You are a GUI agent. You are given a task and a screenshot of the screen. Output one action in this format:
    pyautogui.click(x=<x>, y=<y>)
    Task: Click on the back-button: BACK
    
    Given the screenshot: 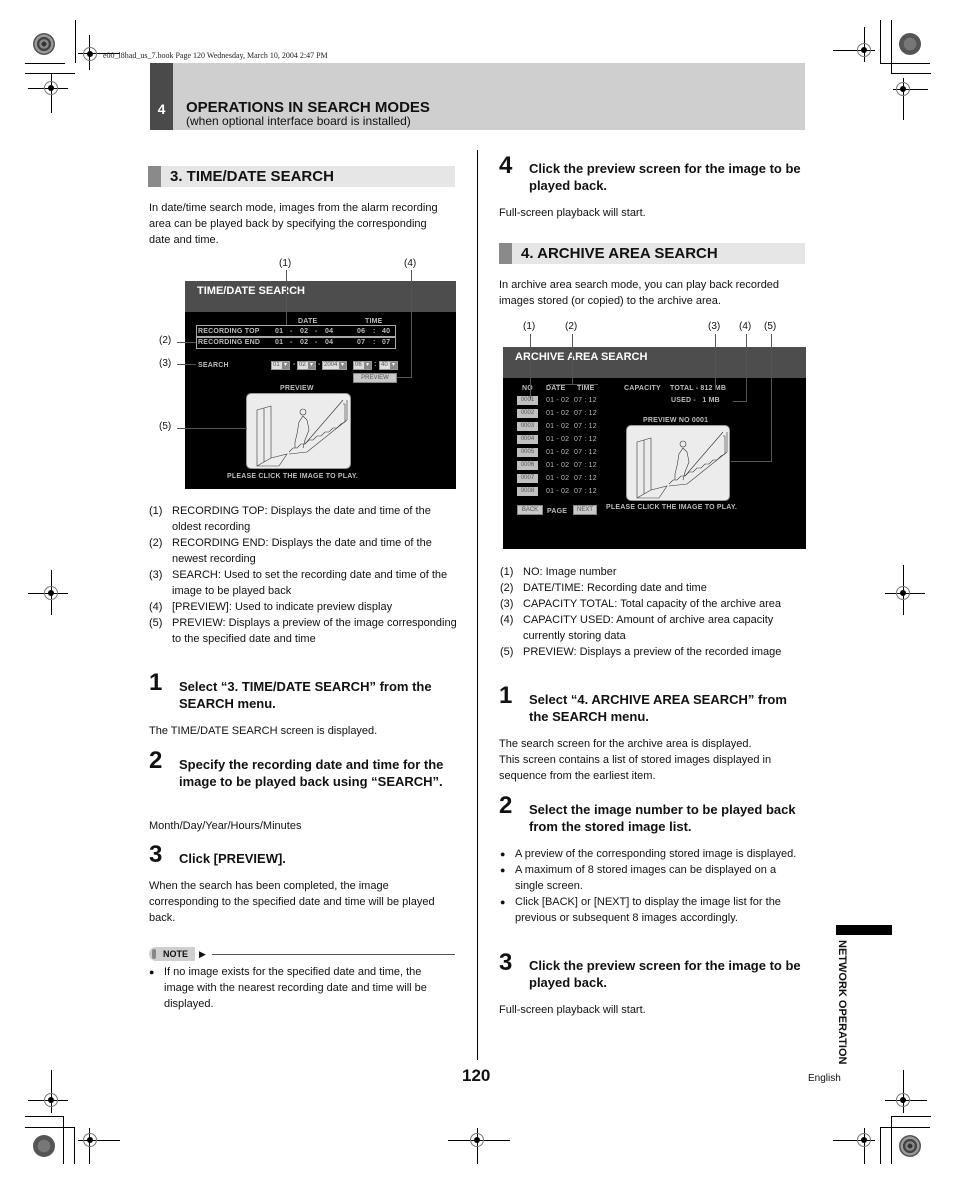 What is the action you would take?
    pyautogui.click(x=530, y=510)
    